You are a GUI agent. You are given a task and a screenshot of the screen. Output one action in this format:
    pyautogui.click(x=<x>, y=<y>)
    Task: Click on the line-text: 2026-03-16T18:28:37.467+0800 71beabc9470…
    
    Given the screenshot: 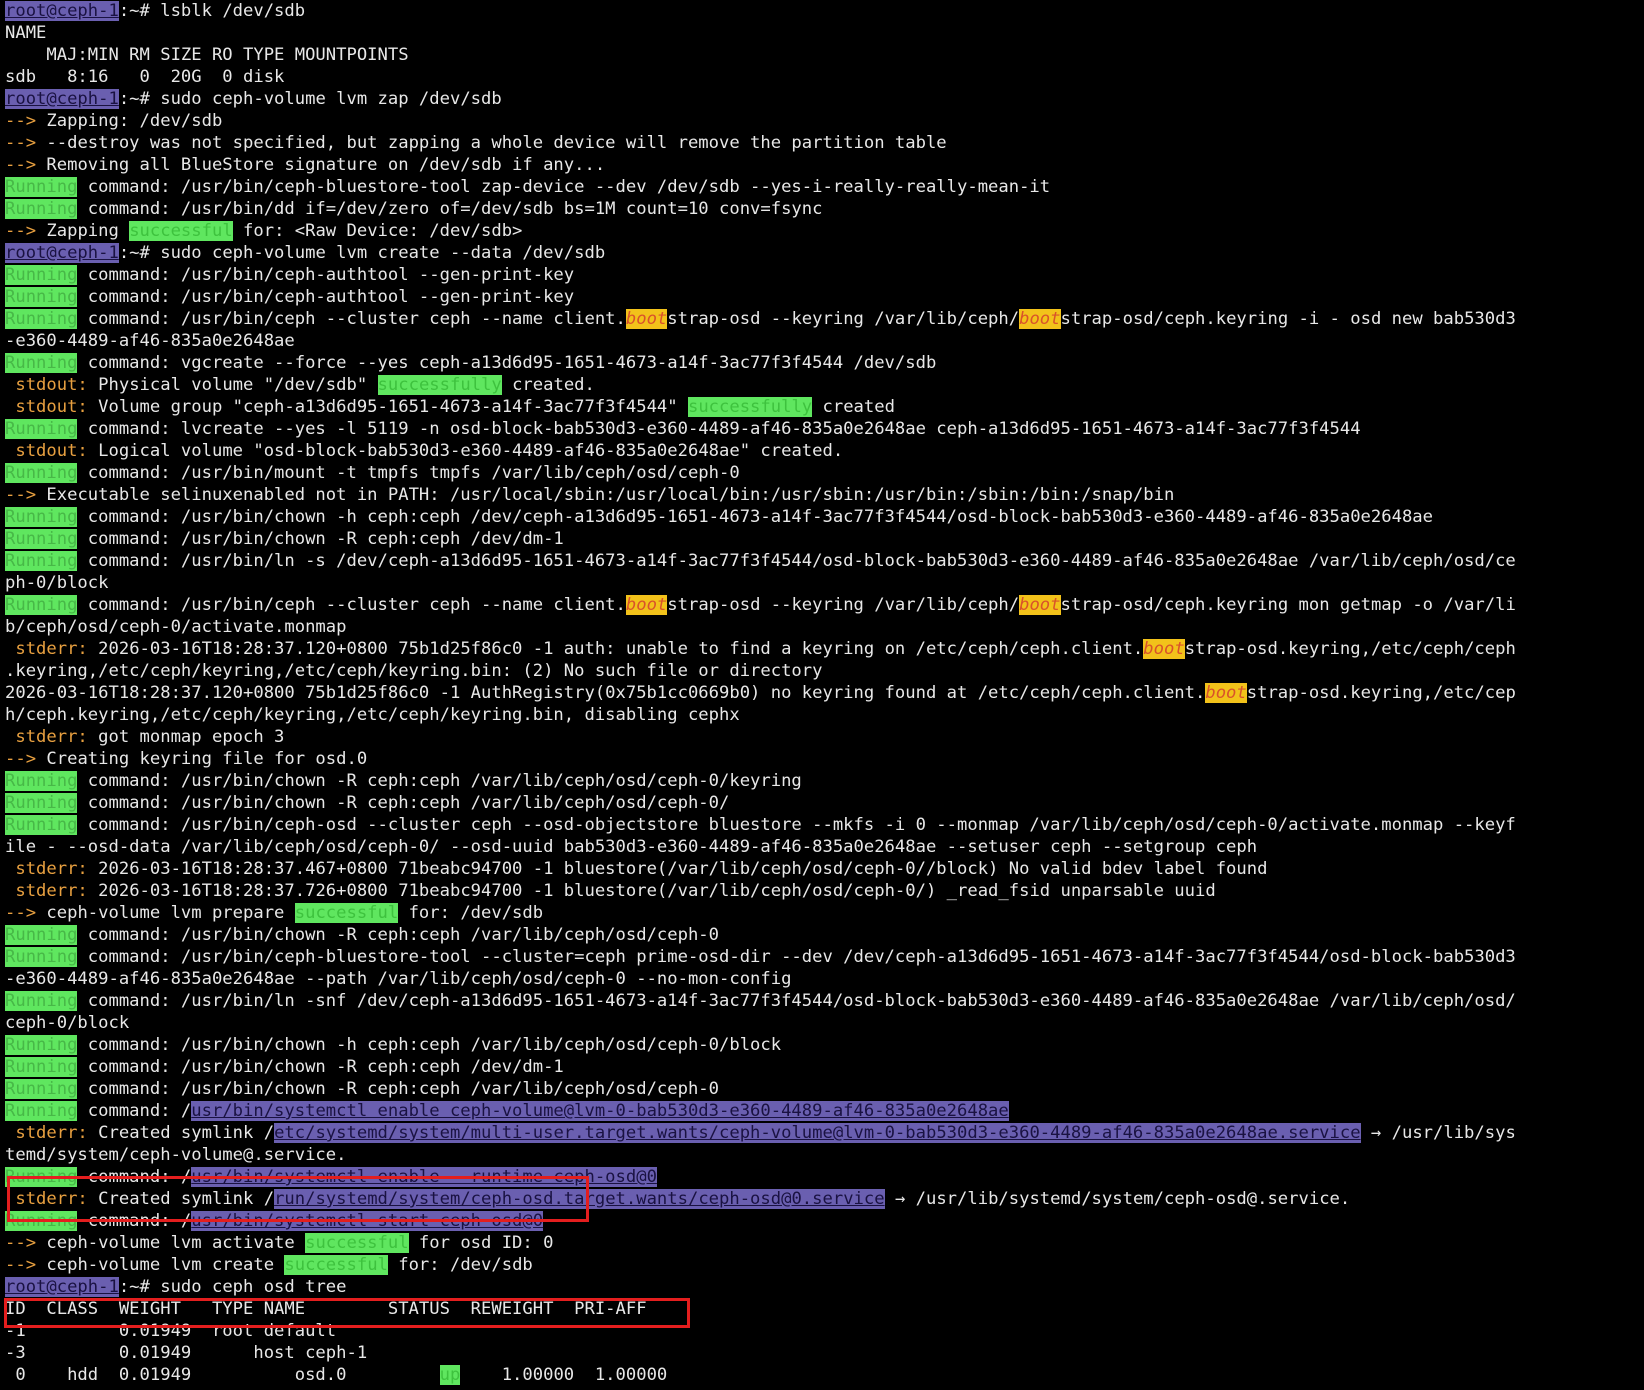 What is the action you would take?
    pyautogui.click(x=677, y=869)
    